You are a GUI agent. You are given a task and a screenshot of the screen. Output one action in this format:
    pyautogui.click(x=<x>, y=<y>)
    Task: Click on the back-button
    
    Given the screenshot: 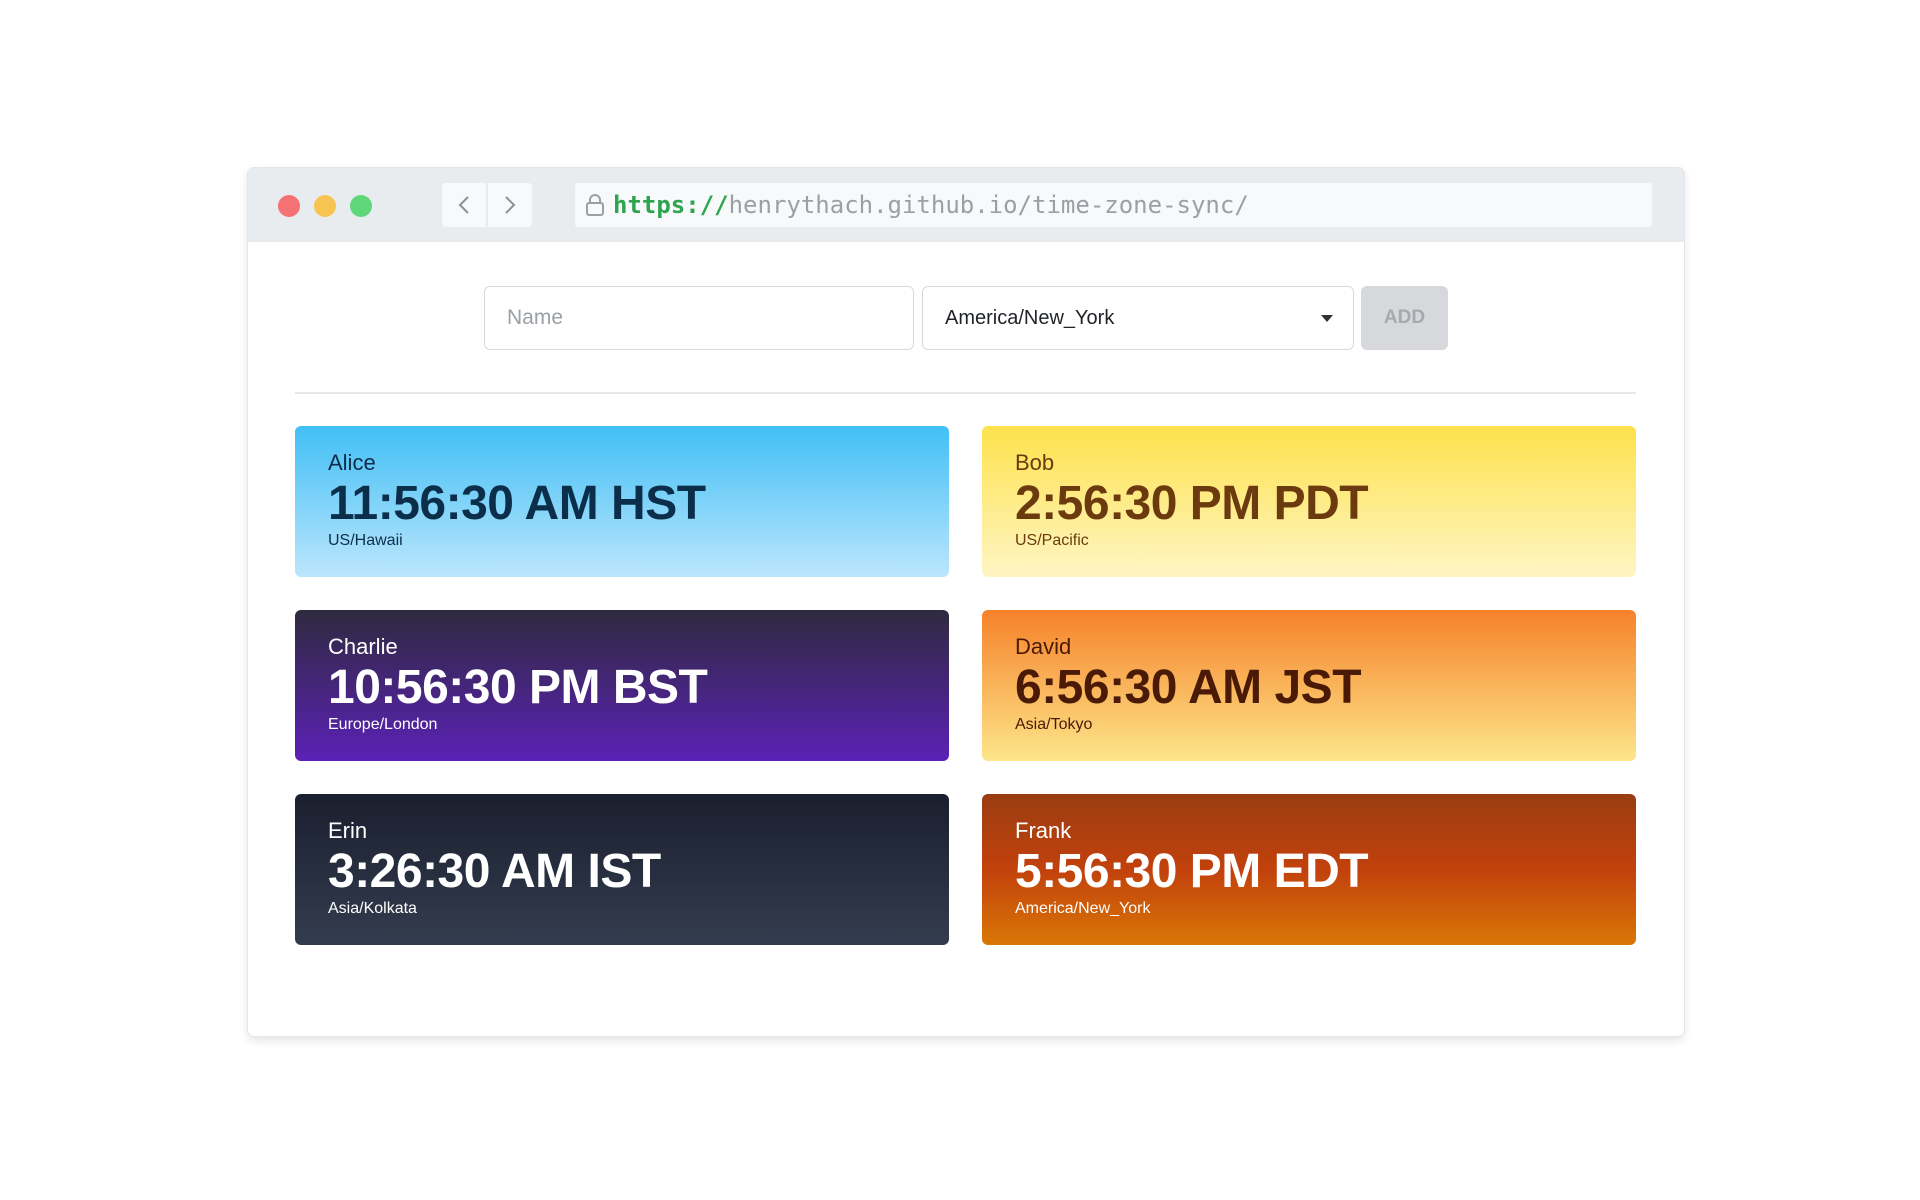 What is the action you would take?
    pyautogui.click(x=464, y=205)
    